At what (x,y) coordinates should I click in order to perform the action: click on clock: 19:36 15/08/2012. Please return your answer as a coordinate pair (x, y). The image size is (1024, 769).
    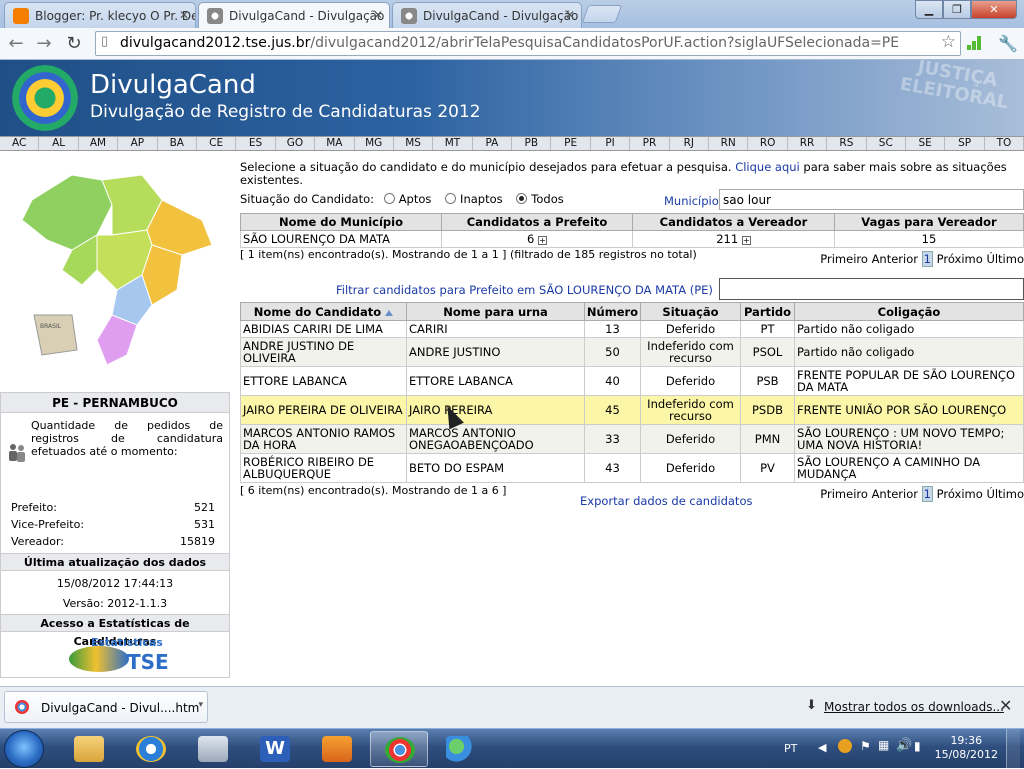
    Looking at the image, I should click on (966, 748).